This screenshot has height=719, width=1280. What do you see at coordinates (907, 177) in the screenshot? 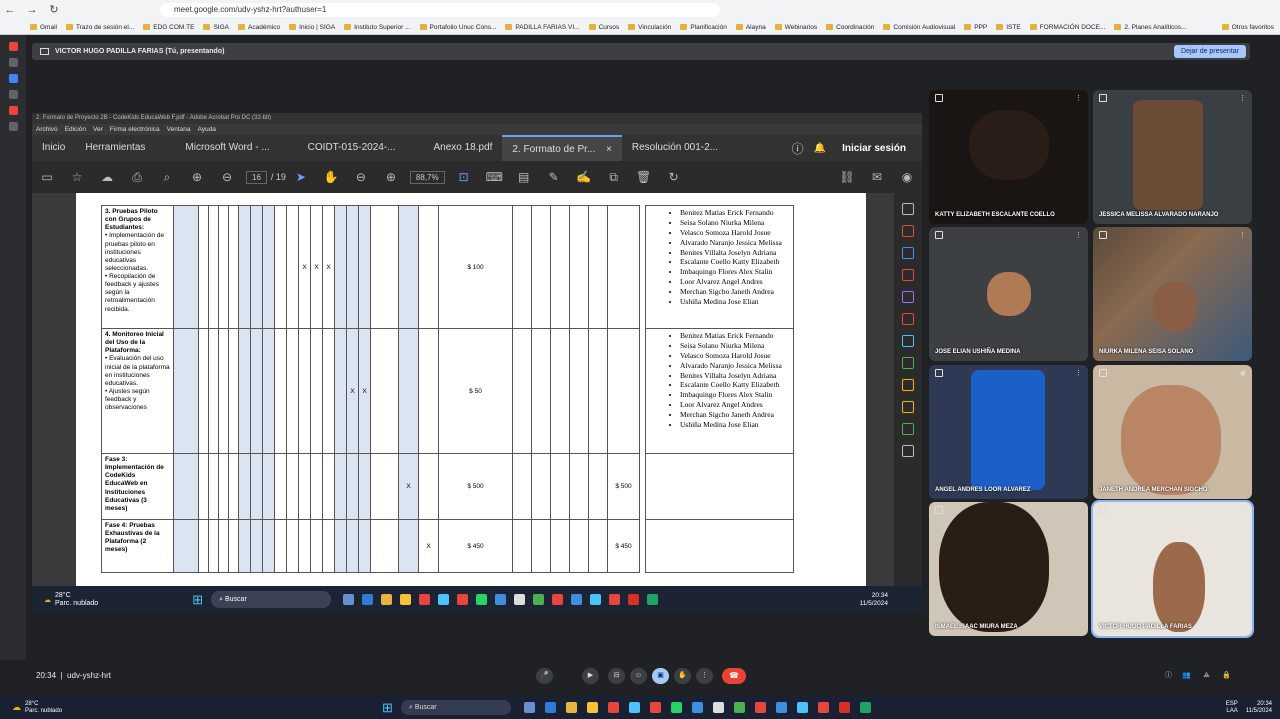
I see `account-icon: ◉` at bounding box center [907, 177].